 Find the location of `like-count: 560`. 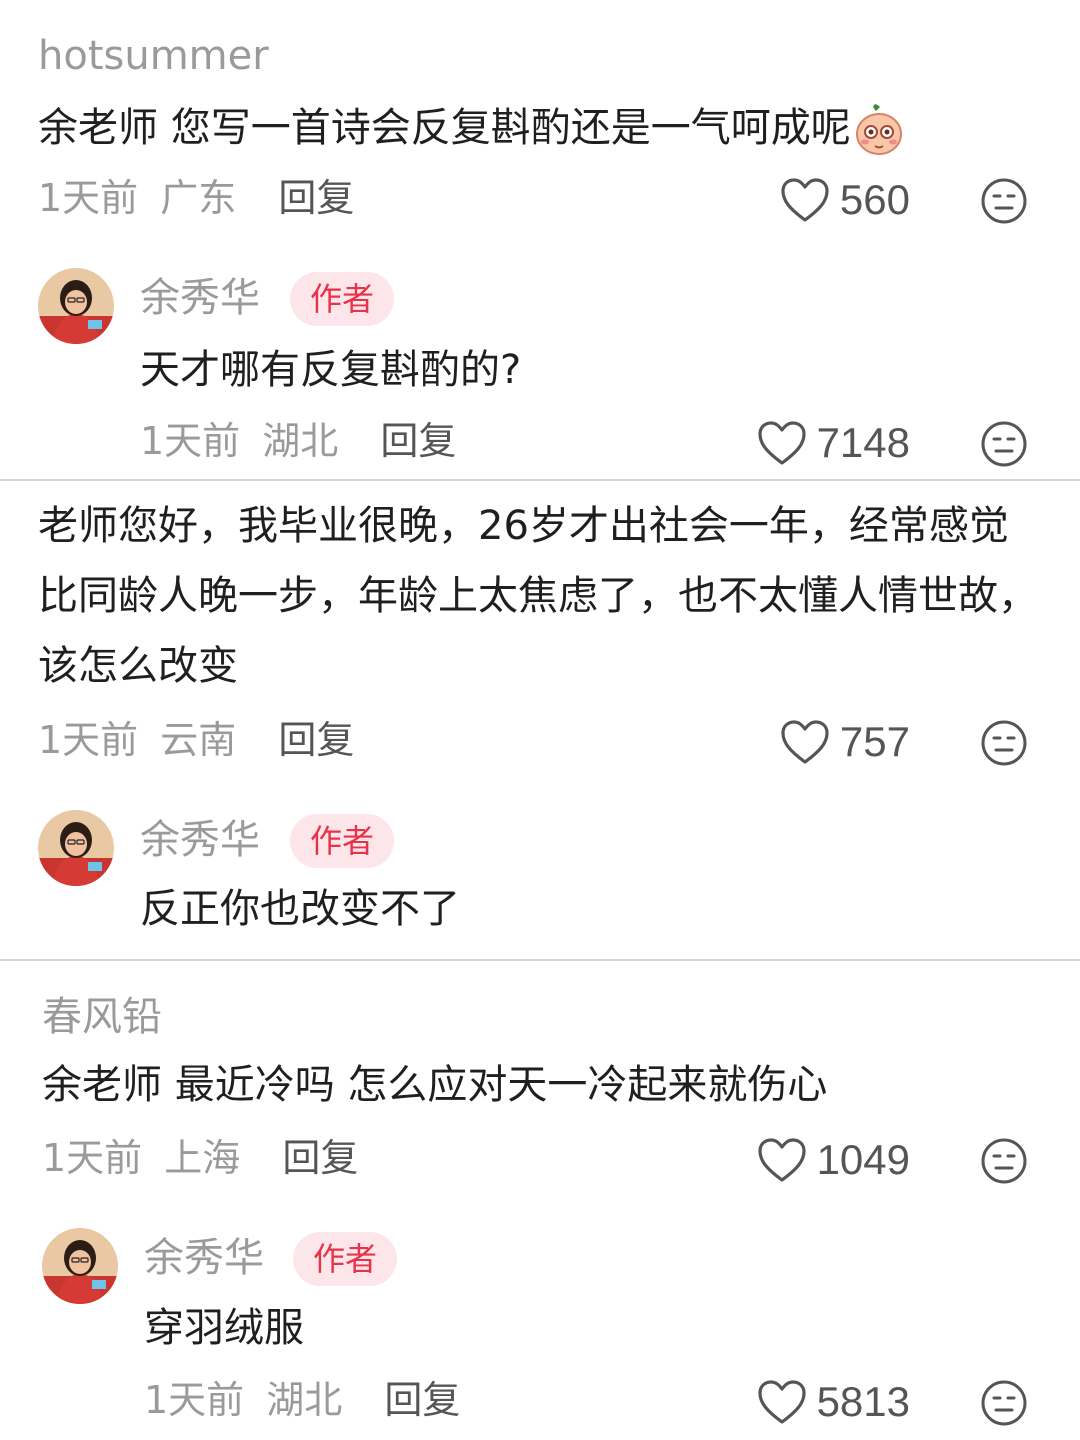

like-count: 560 is located at coordinates (874, 199).